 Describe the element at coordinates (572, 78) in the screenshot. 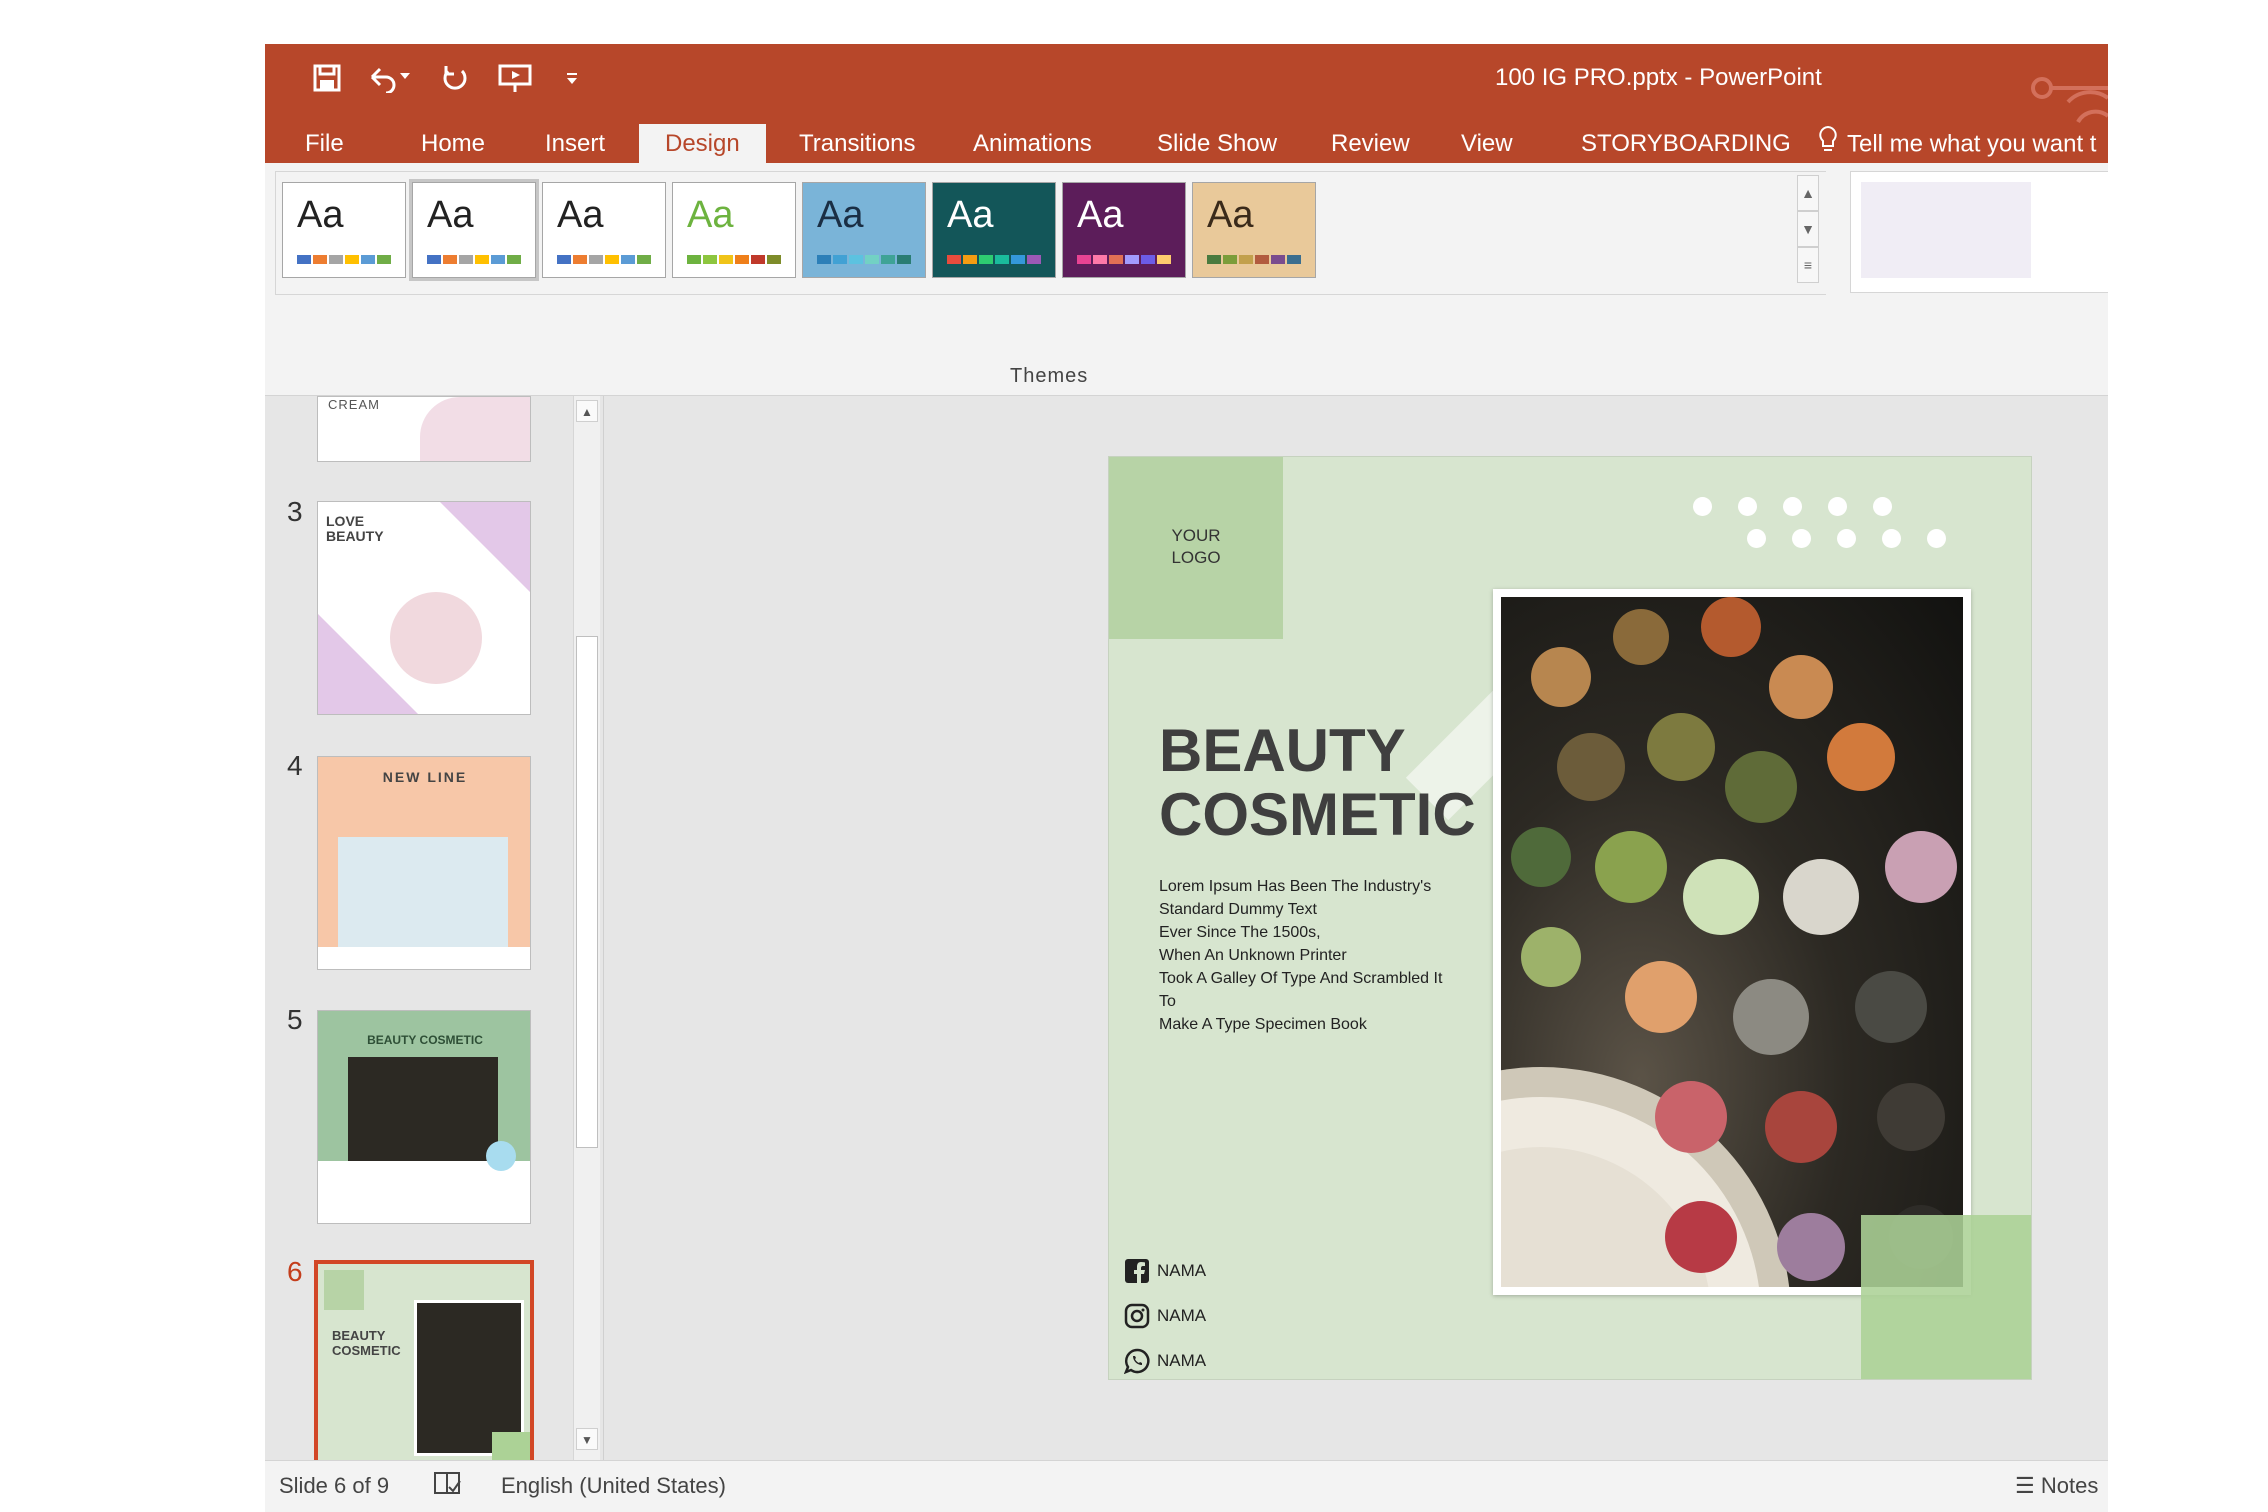

I see `customize-quick-access-icon` at that location.